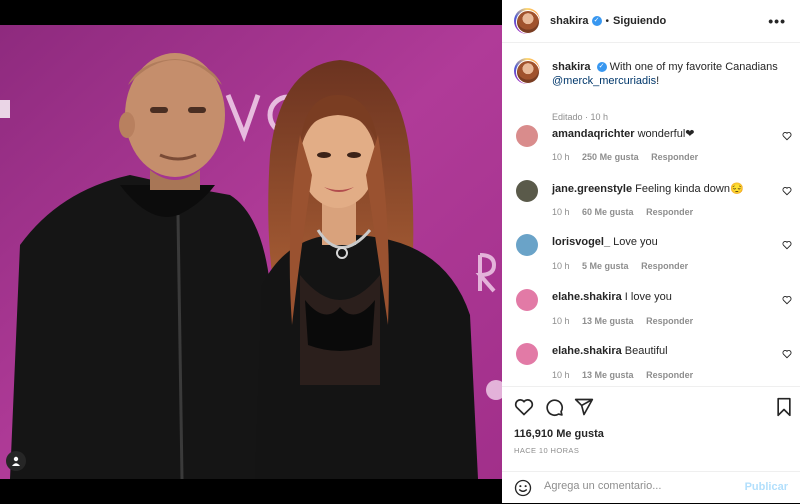 The width and height of the screenshot is (800, 504). What do you see at coordinates (654, 407) in the screenshot?
I see `action-icons-row` at bounding box center [654, 407].